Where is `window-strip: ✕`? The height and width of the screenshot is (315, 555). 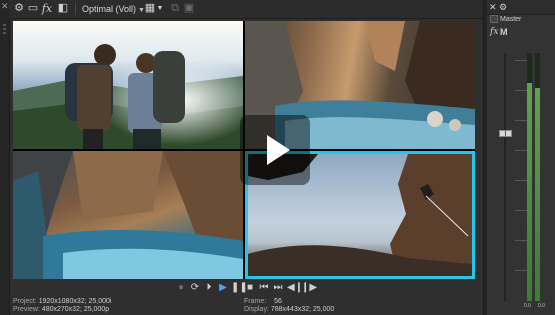 window-strip: ✕ is located at coordinates (5, 157).